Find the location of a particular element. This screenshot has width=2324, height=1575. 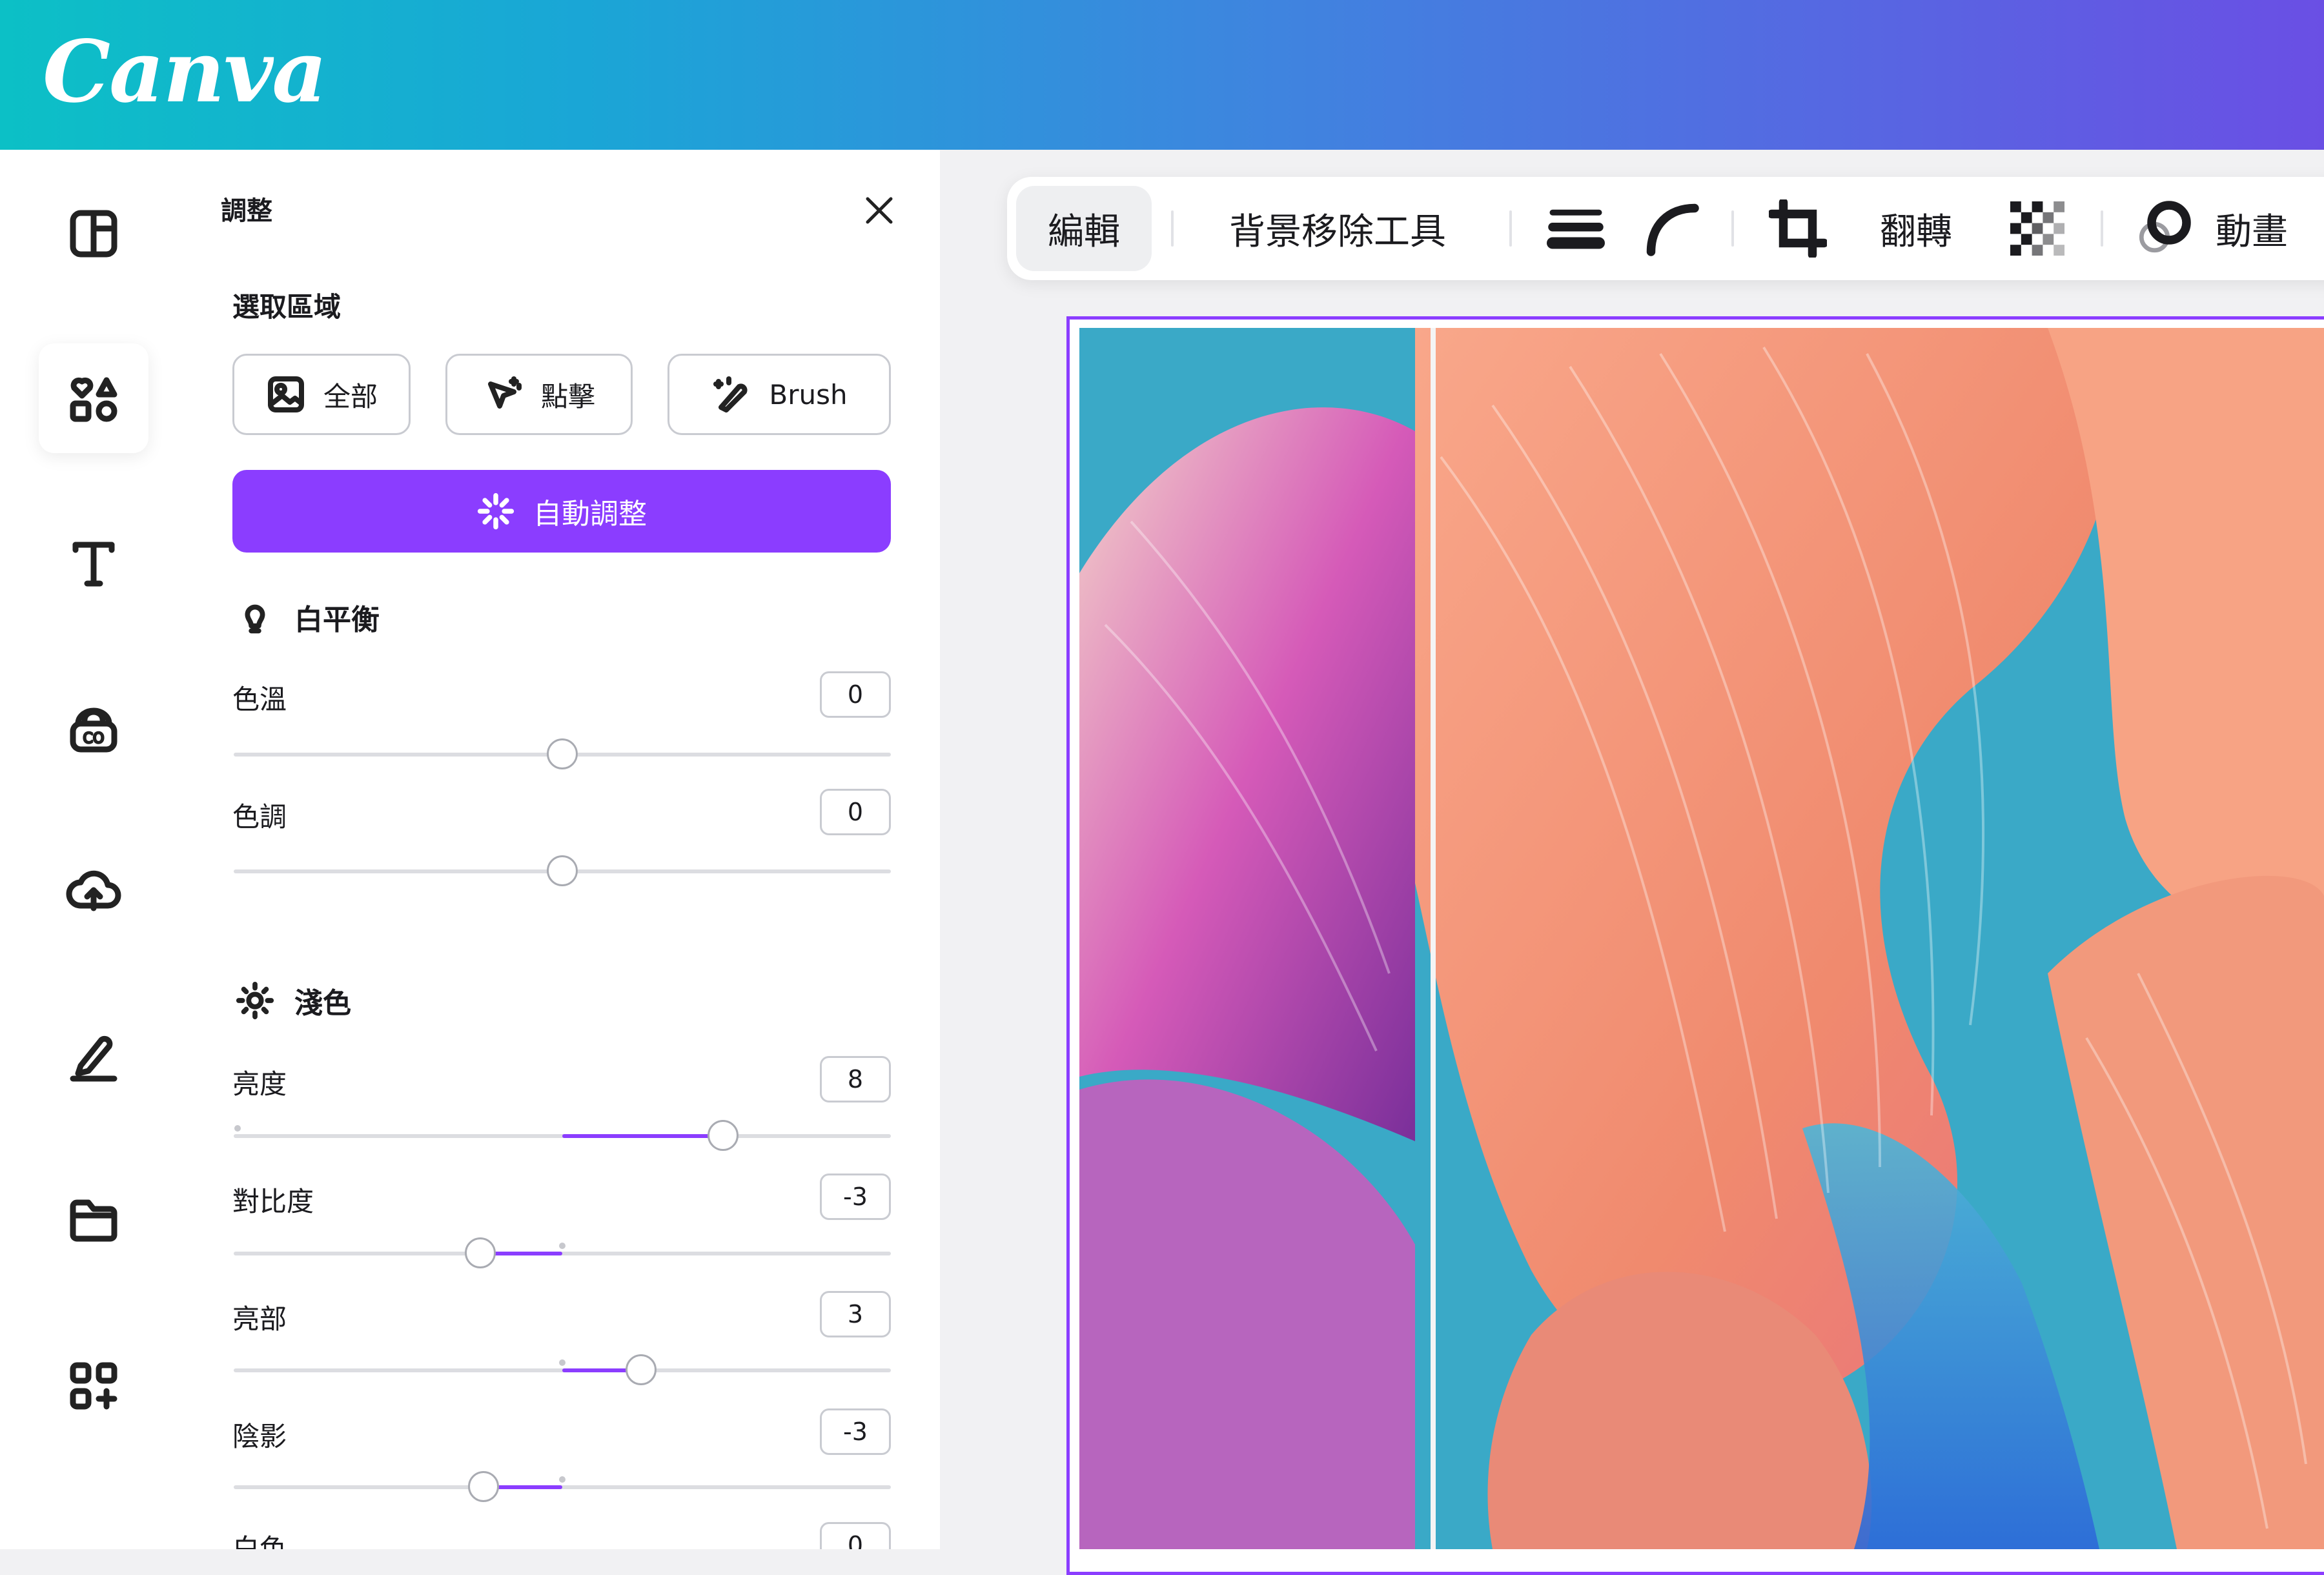

slider-label: 陰影 is located at coordinates (259, 1436).